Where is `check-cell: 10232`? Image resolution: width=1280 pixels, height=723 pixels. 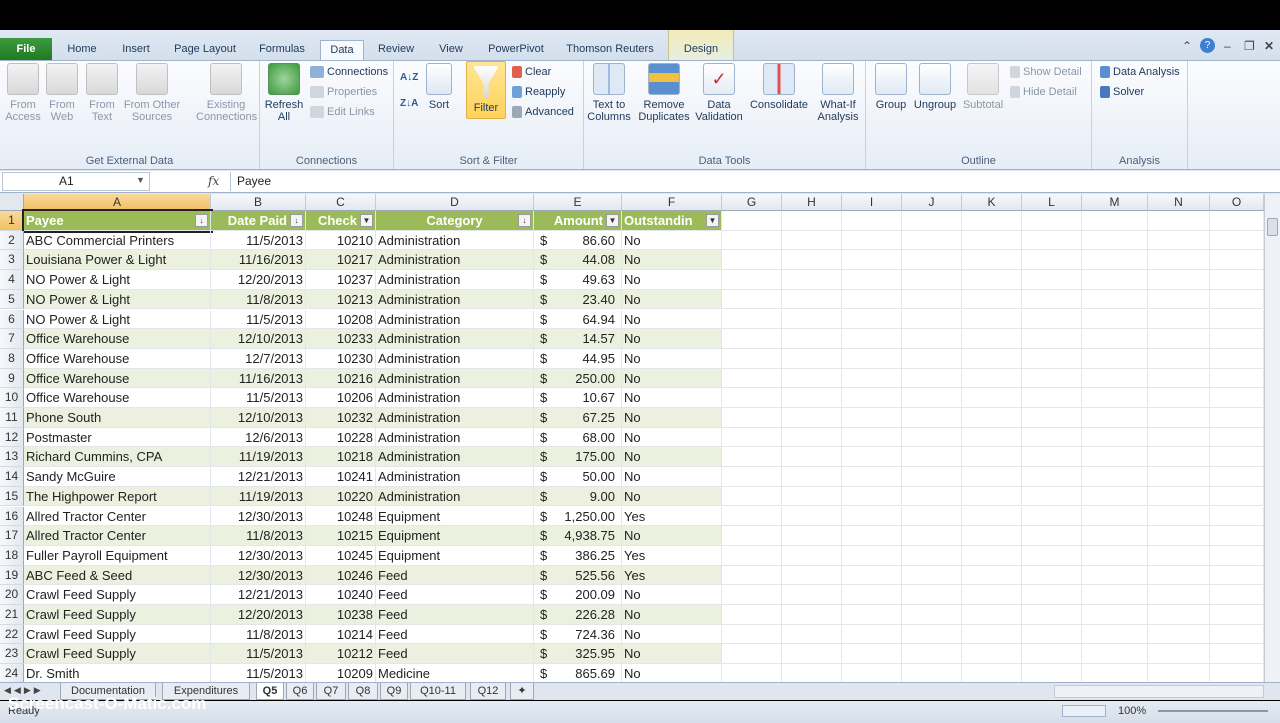
check-cell: 10232 is located at coordinates (341, 418).